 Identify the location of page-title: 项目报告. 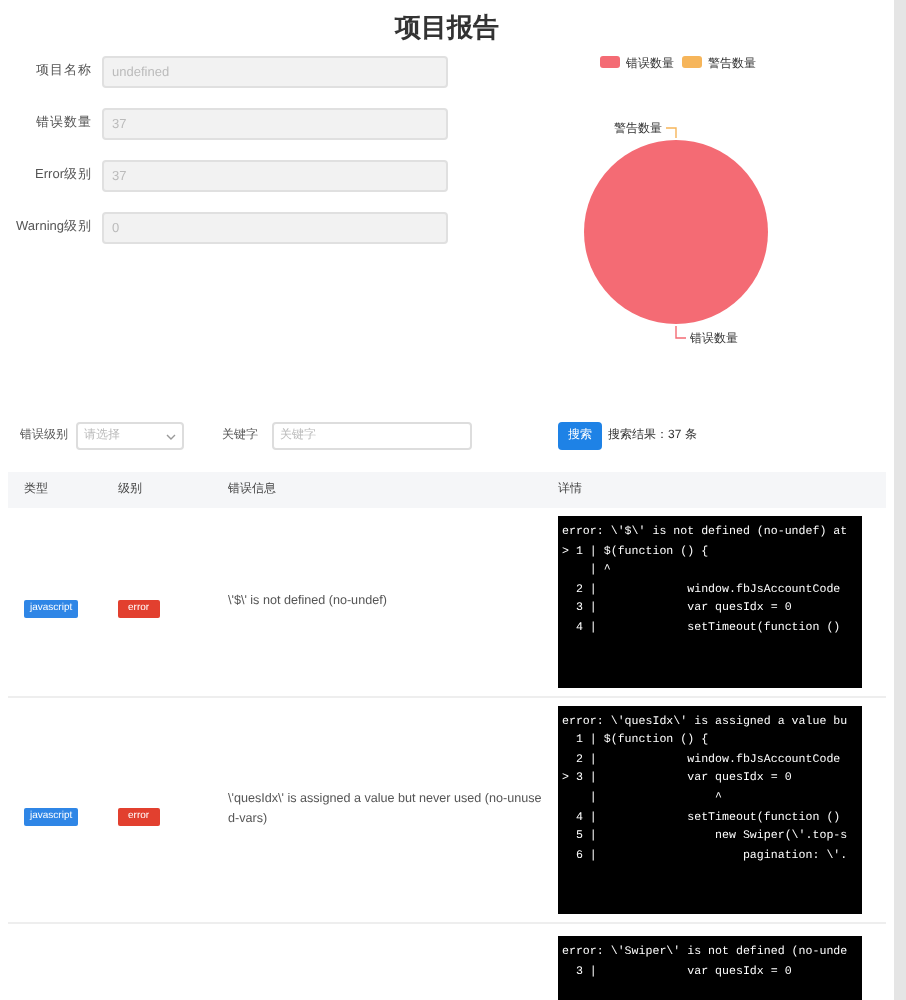
(446, 27).